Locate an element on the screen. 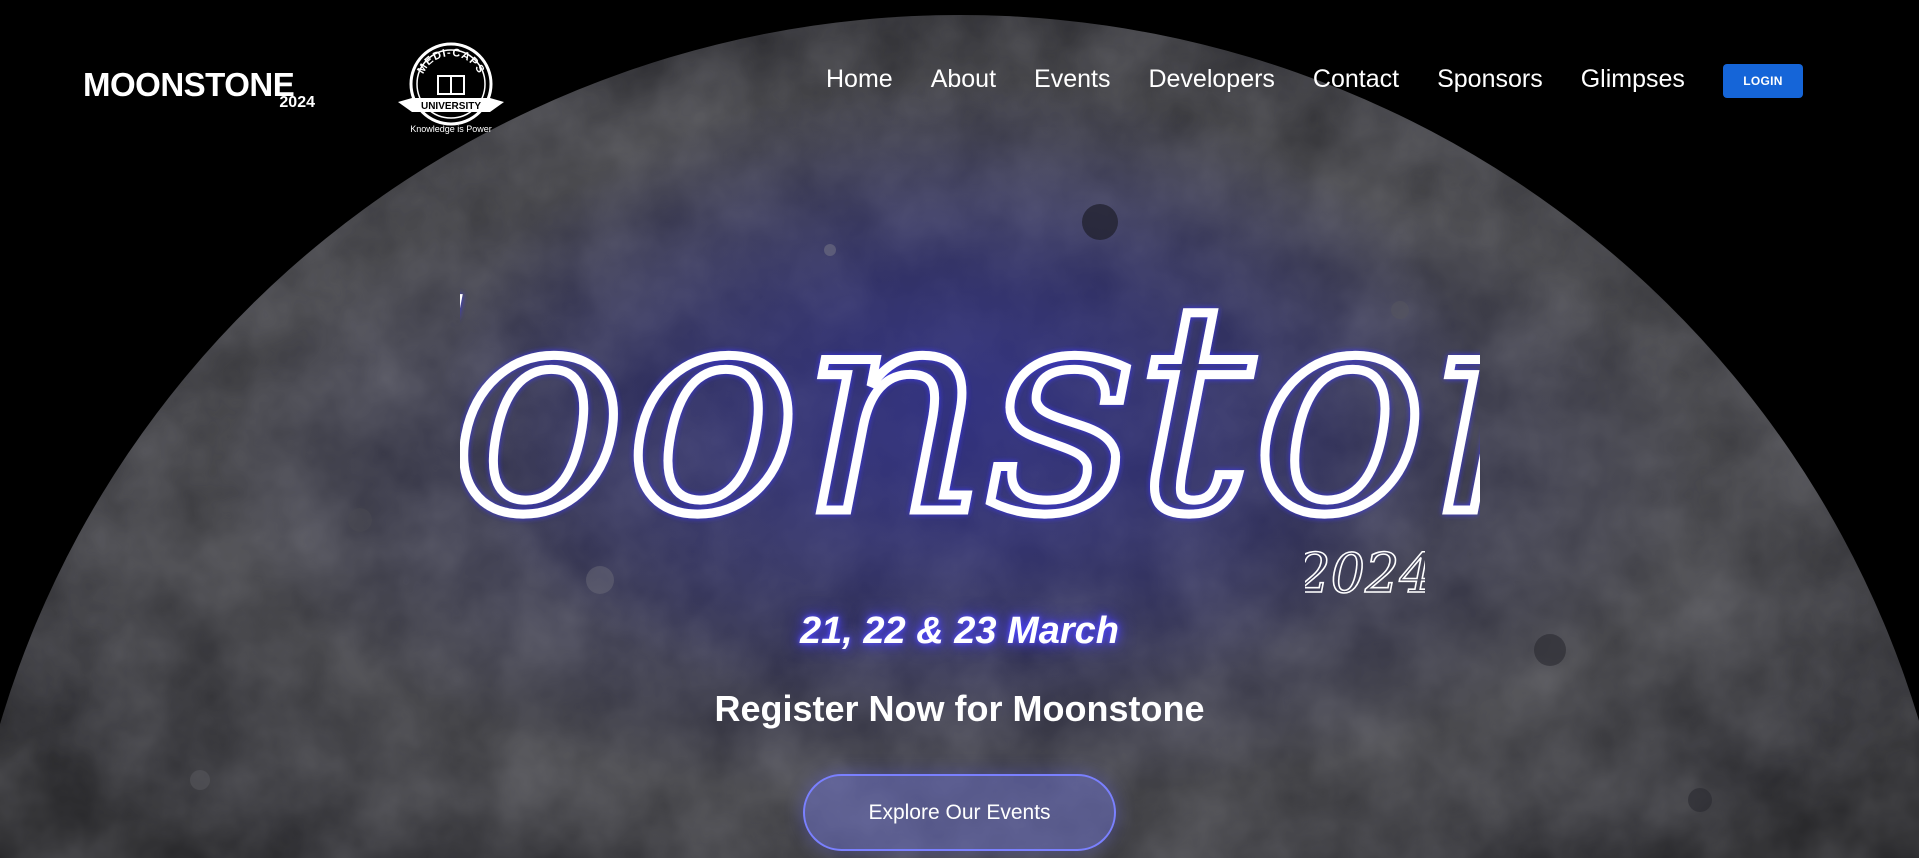 The width and height of the screenshot is (1919, 858). moonstone-logo: MOONSTONE 2024 is located at coordinates (199, 92).